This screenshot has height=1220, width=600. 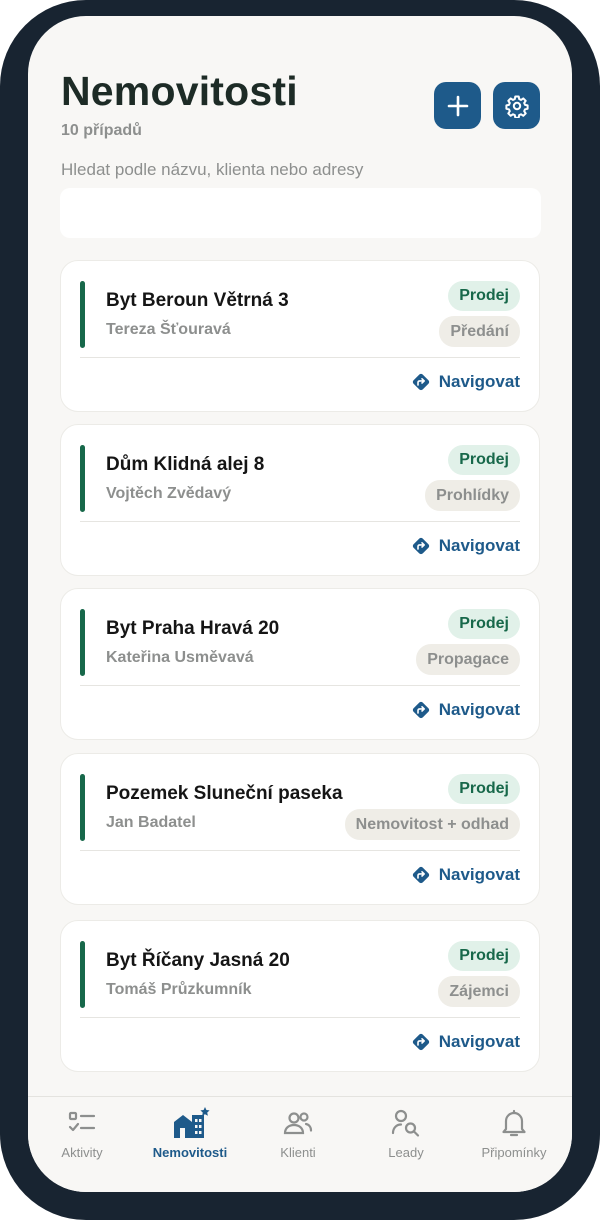 What do you see at coordinates (198, 960) in the screenshot?
I see `property-title: Byt Říčany Jasná 20` at bounding box center [198, 960].